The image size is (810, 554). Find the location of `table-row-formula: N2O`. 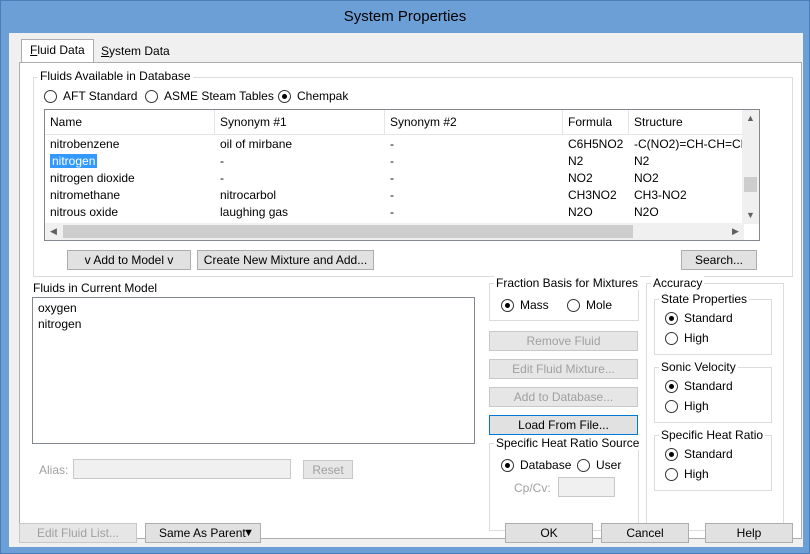

table-row-formula: N2O is located at coordinates (596, 212).